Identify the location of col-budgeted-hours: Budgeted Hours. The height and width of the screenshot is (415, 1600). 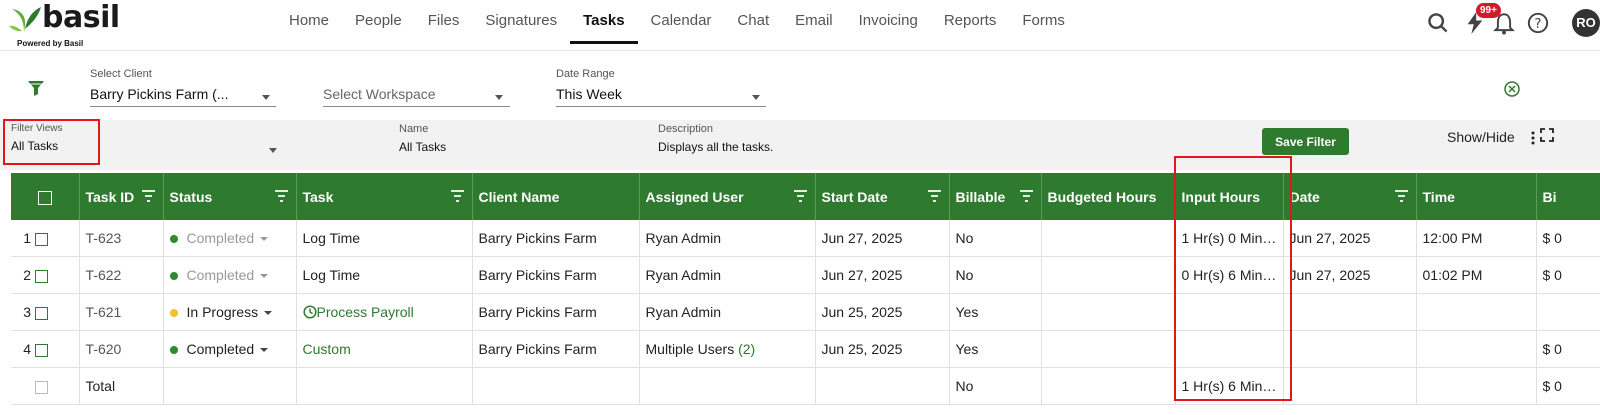
(1108, 196).